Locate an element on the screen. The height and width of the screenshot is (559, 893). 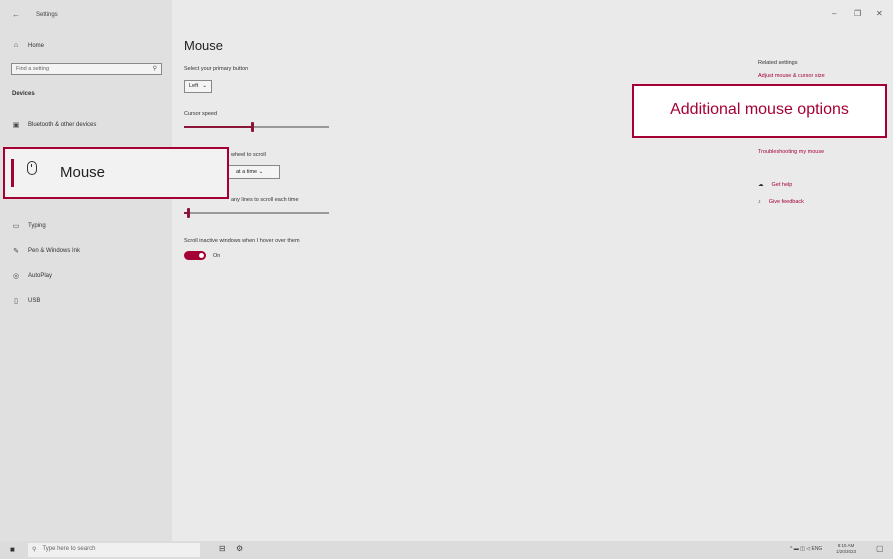
search-placeholder: Find a setting is located at coordinates (33, 69).